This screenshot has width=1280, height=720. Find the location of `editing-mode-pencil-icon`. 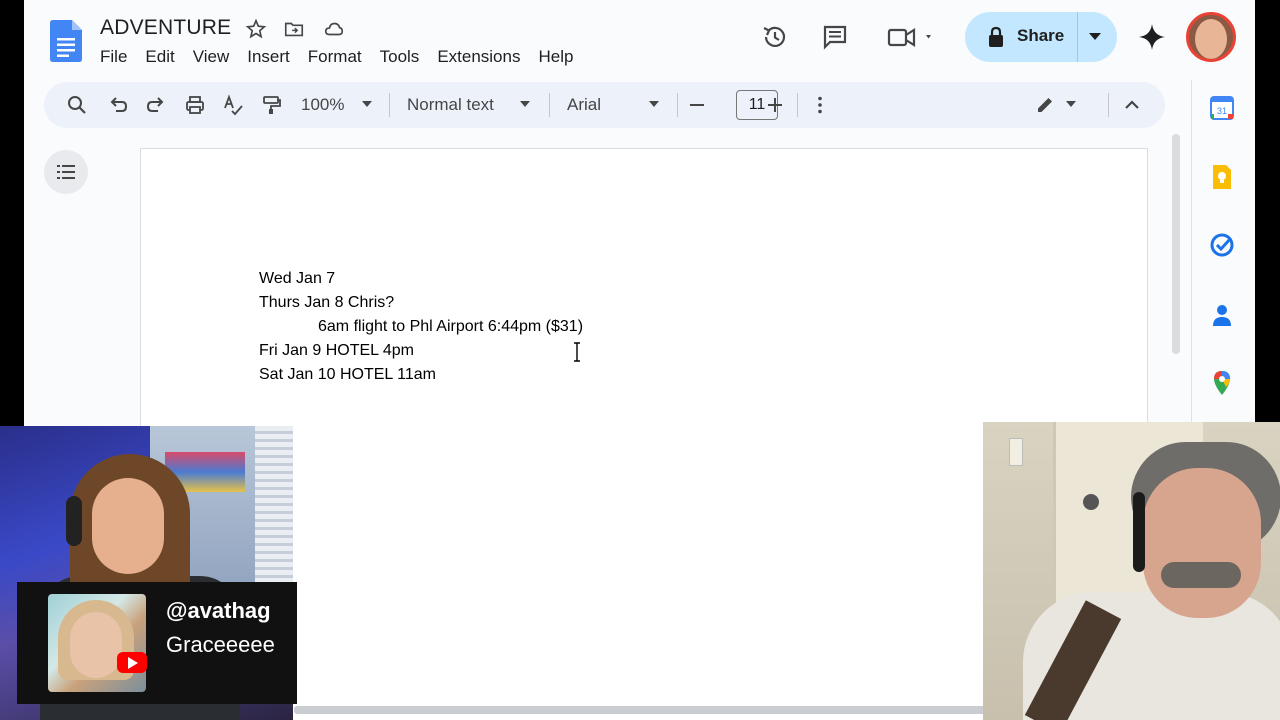

editing-mode-pencil-icon is located at coordinates (1045, 105).